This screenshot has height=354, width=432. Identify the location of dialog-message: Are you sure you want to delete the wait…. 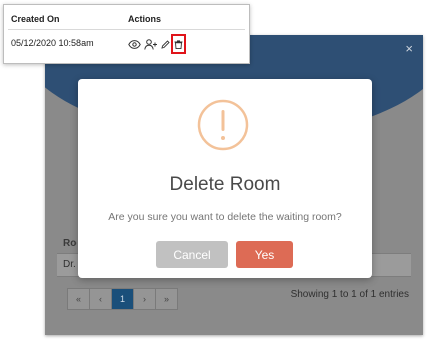
(225, 217).